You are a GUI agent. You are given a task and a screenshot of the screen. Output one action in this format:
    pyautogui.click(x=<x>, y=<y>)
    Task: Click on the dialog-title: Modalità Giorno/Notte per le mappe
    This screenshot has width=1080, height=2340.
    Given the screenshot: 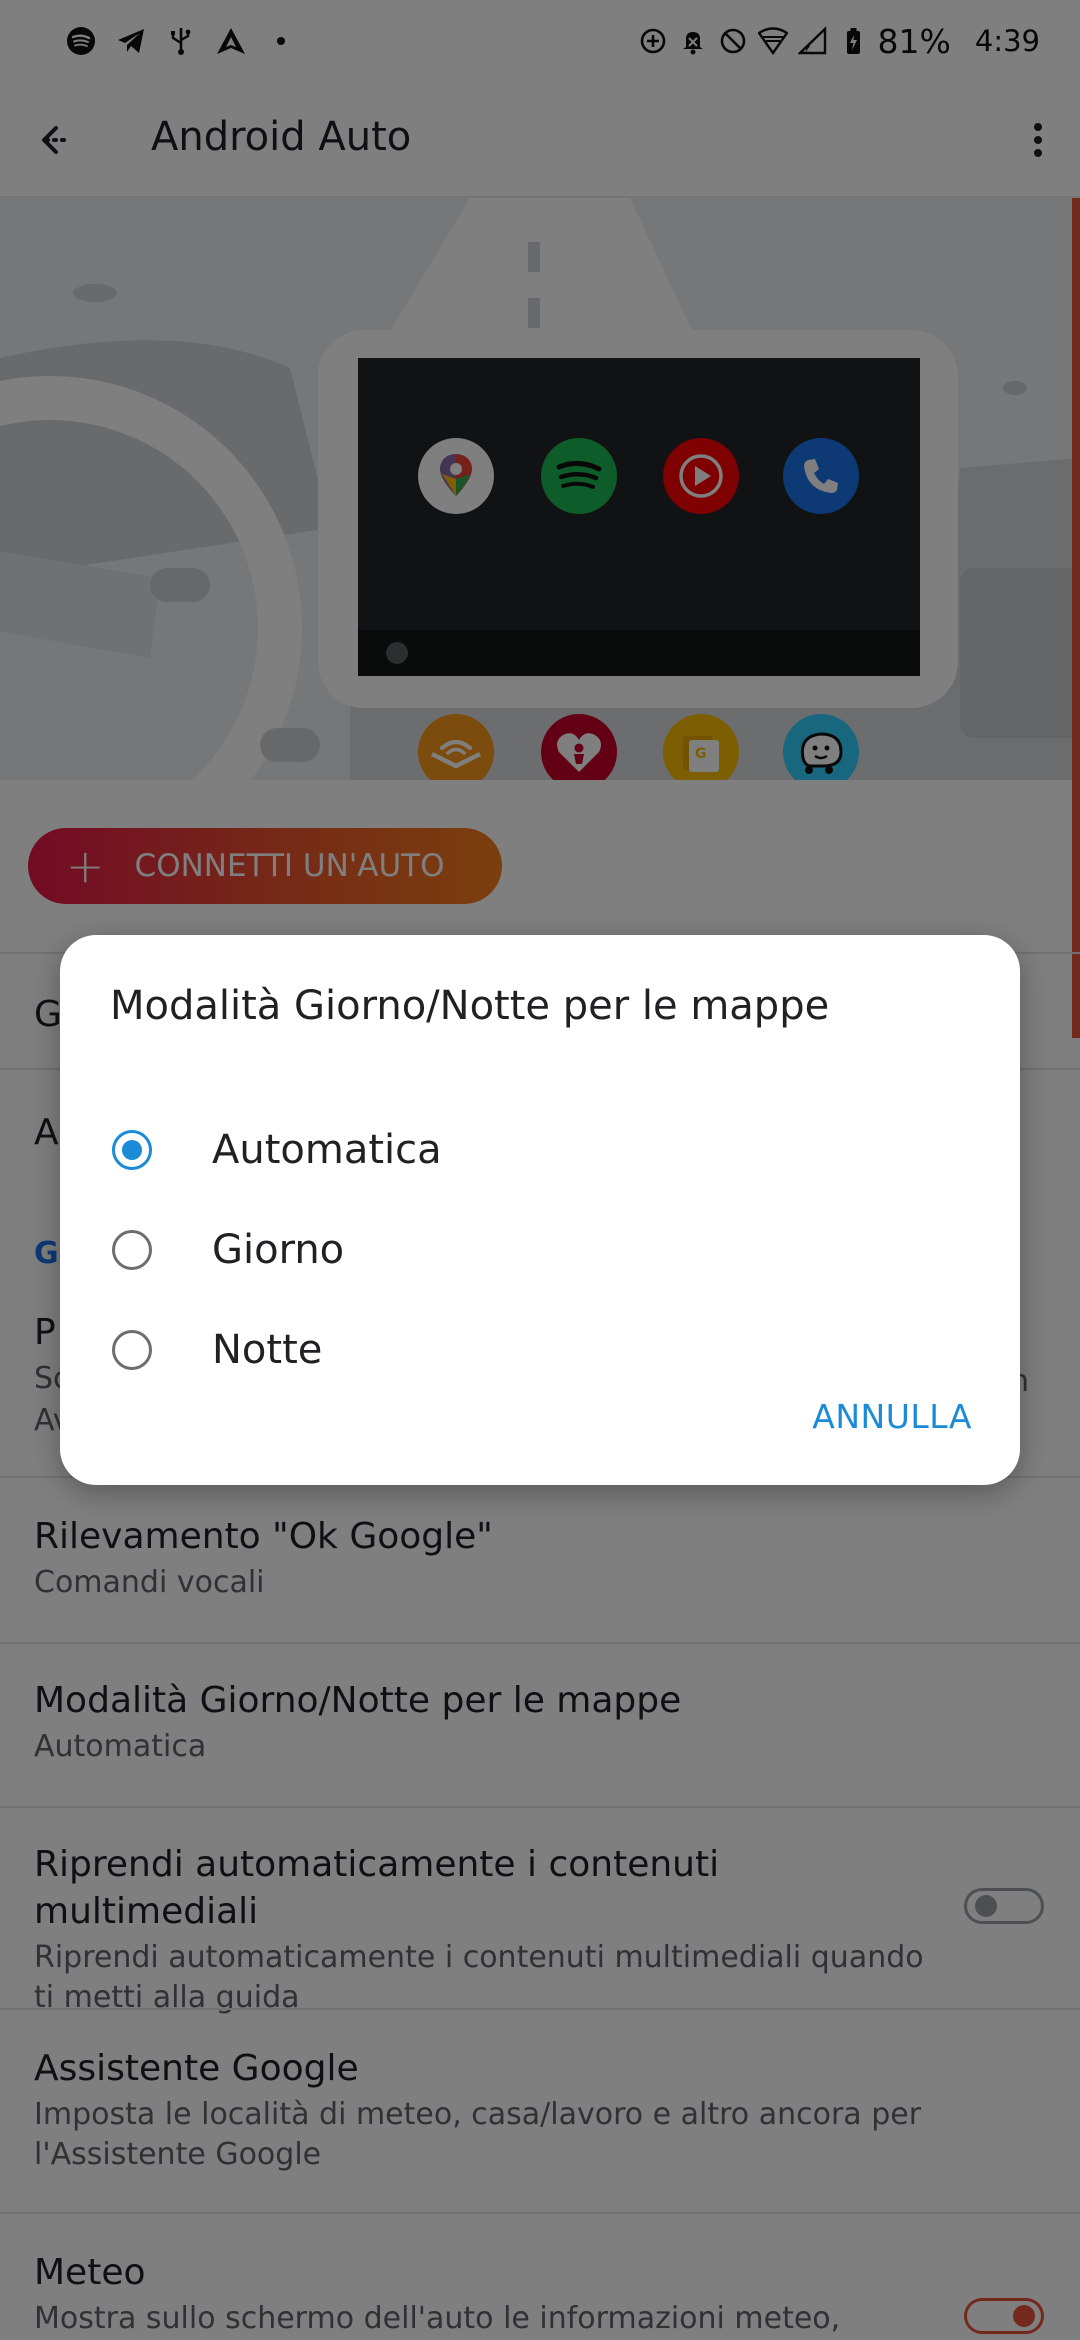 What is the action you would take?
    pyautogui.click(x=470, y=1006)
    